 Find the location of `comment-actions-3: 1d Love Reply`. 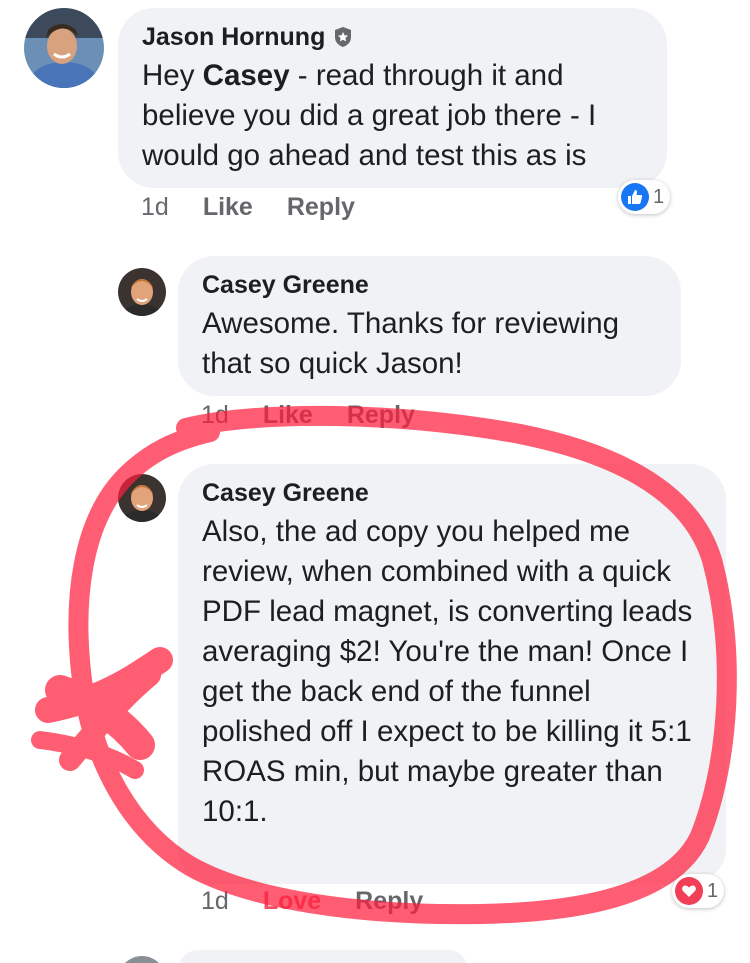

comment-actions-3: 1d Love Reply is located at coordinates (329, 901).